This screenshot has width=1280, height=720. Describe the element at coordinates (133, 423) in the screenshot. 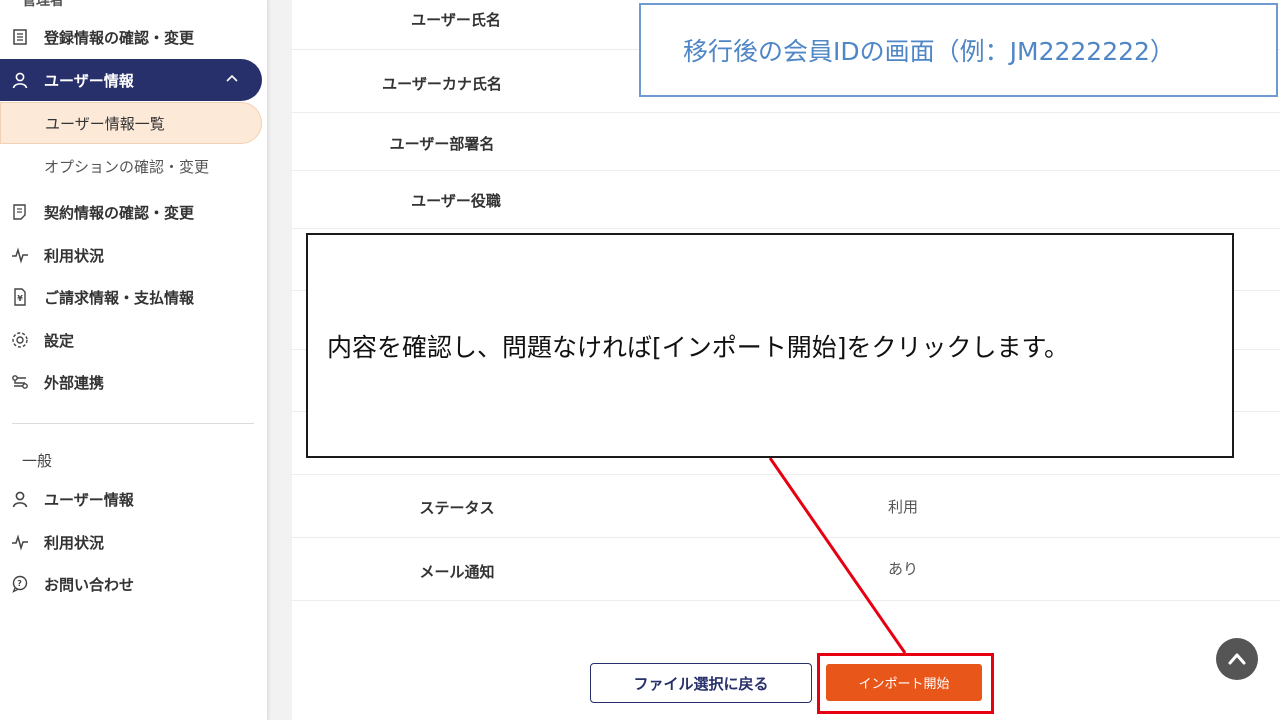

I see `sidebar-divider` at that location.